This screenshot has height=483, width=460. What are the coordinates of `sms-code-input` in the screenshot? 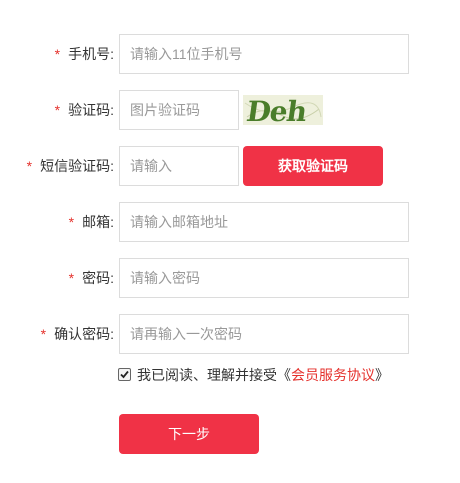 It's located at (179, 166).